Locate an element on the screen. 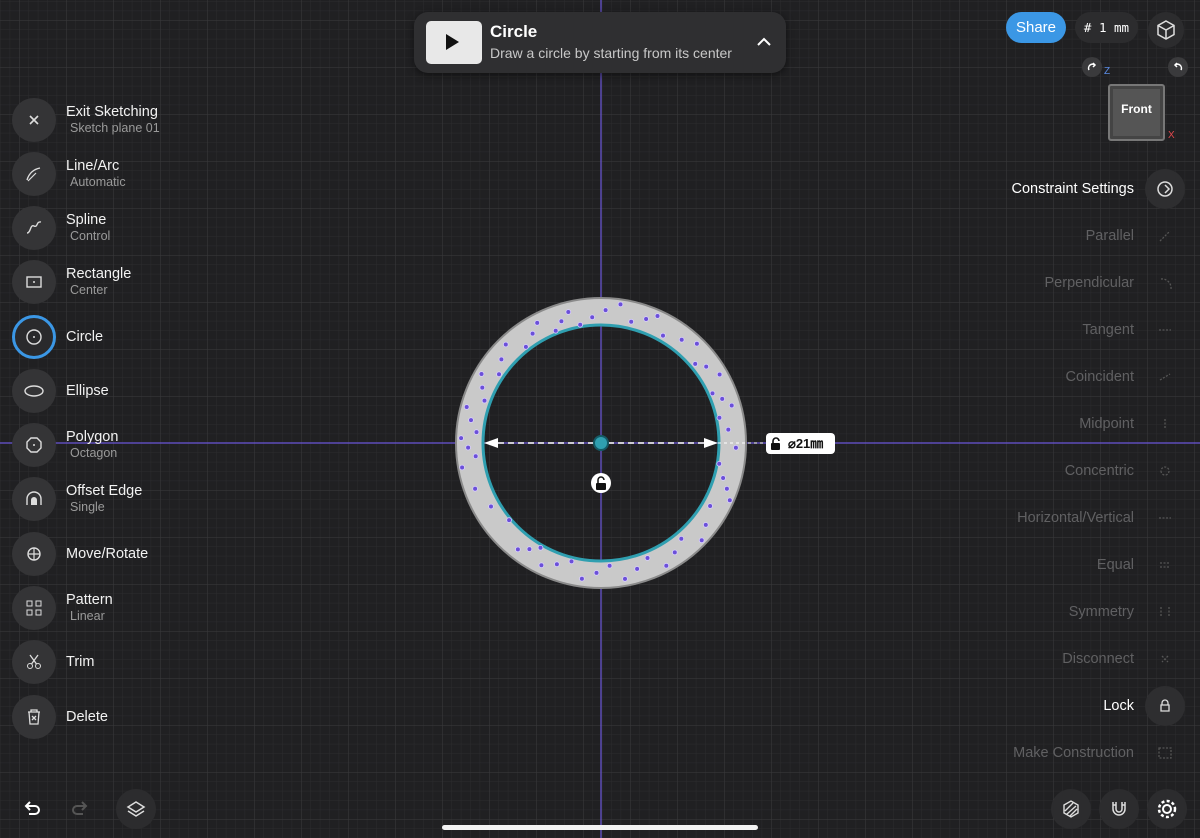 The image size is (1200, 838). grid-size-button: # 1 mm is located at coordinates (1106, 27).